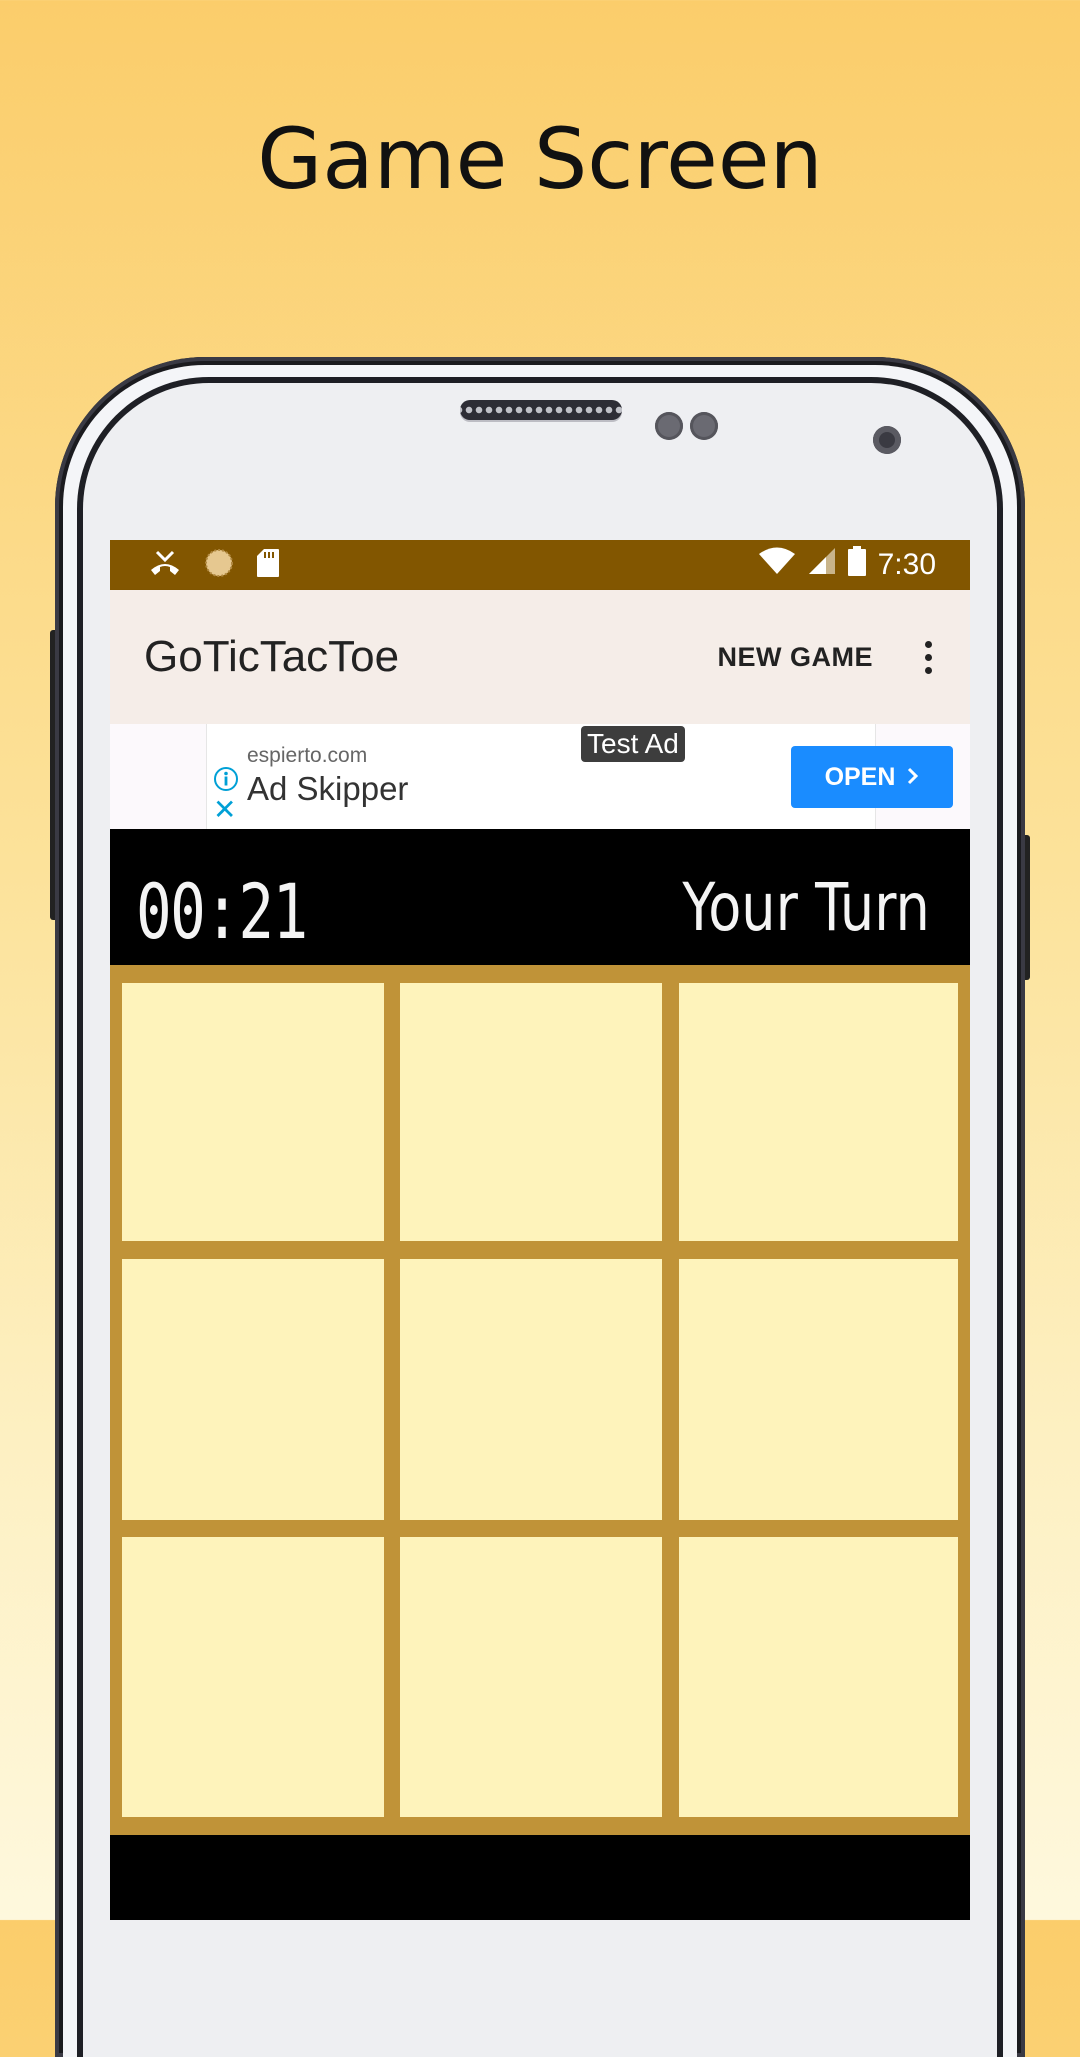 The width and height of the screenshot is (1080, 2057). What do you see at coordinates (704, 426) in the screenshot?
I see `phone-sensor-right` at bounding box center [704, 426].